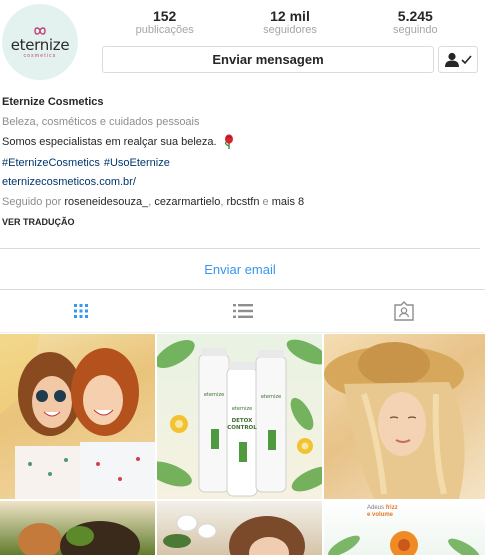 This screenshot has height=555, width=485. Describe the element at coordinates (40, 45) in the screenshot. I see `logo-wordmark: eternize` at that location.